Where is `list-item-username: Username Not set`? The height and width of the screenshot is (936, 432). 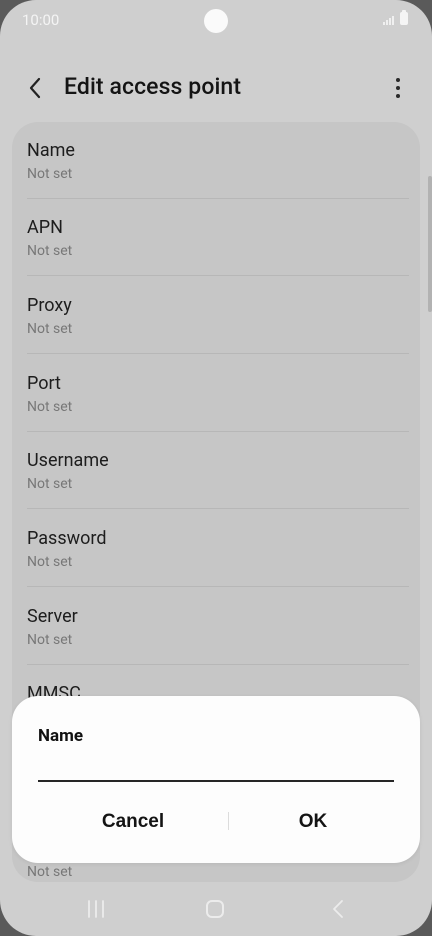
list-item-username: Username Not set is located at coordinates (218, 470).